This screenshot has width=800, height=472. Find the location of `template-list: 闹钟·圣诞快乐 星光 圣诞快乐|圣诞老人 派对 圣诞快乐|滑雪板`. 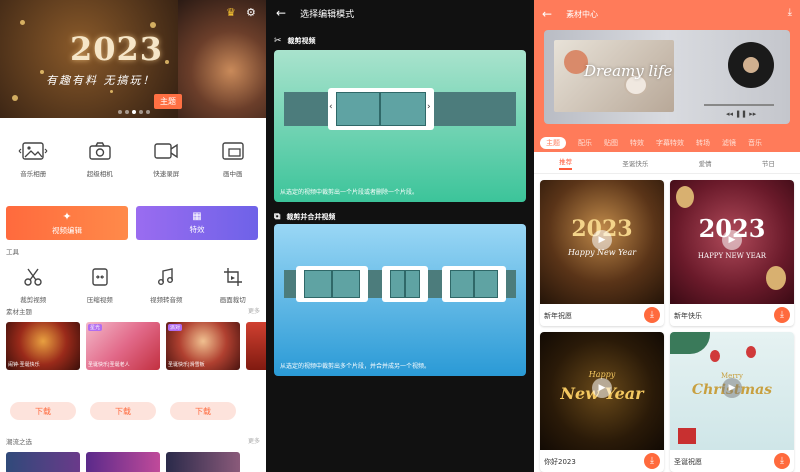

template-list: 闹钟·圣诞快乐 星光 圣诞快乐|圣诞老人 派对 圣诞快乐|滑雪板 is located at coordinates (136, 346).